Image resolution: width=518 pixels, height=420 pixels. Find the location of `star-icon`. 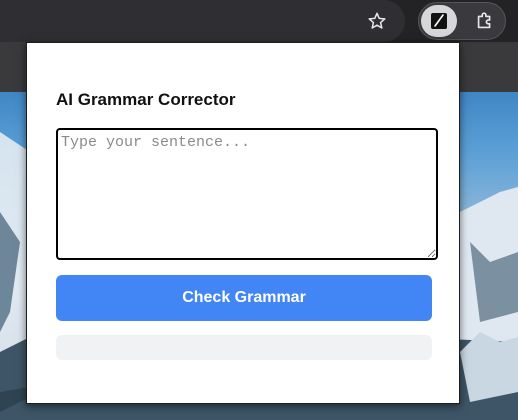

star-icon is located at coordinates (377, 20).